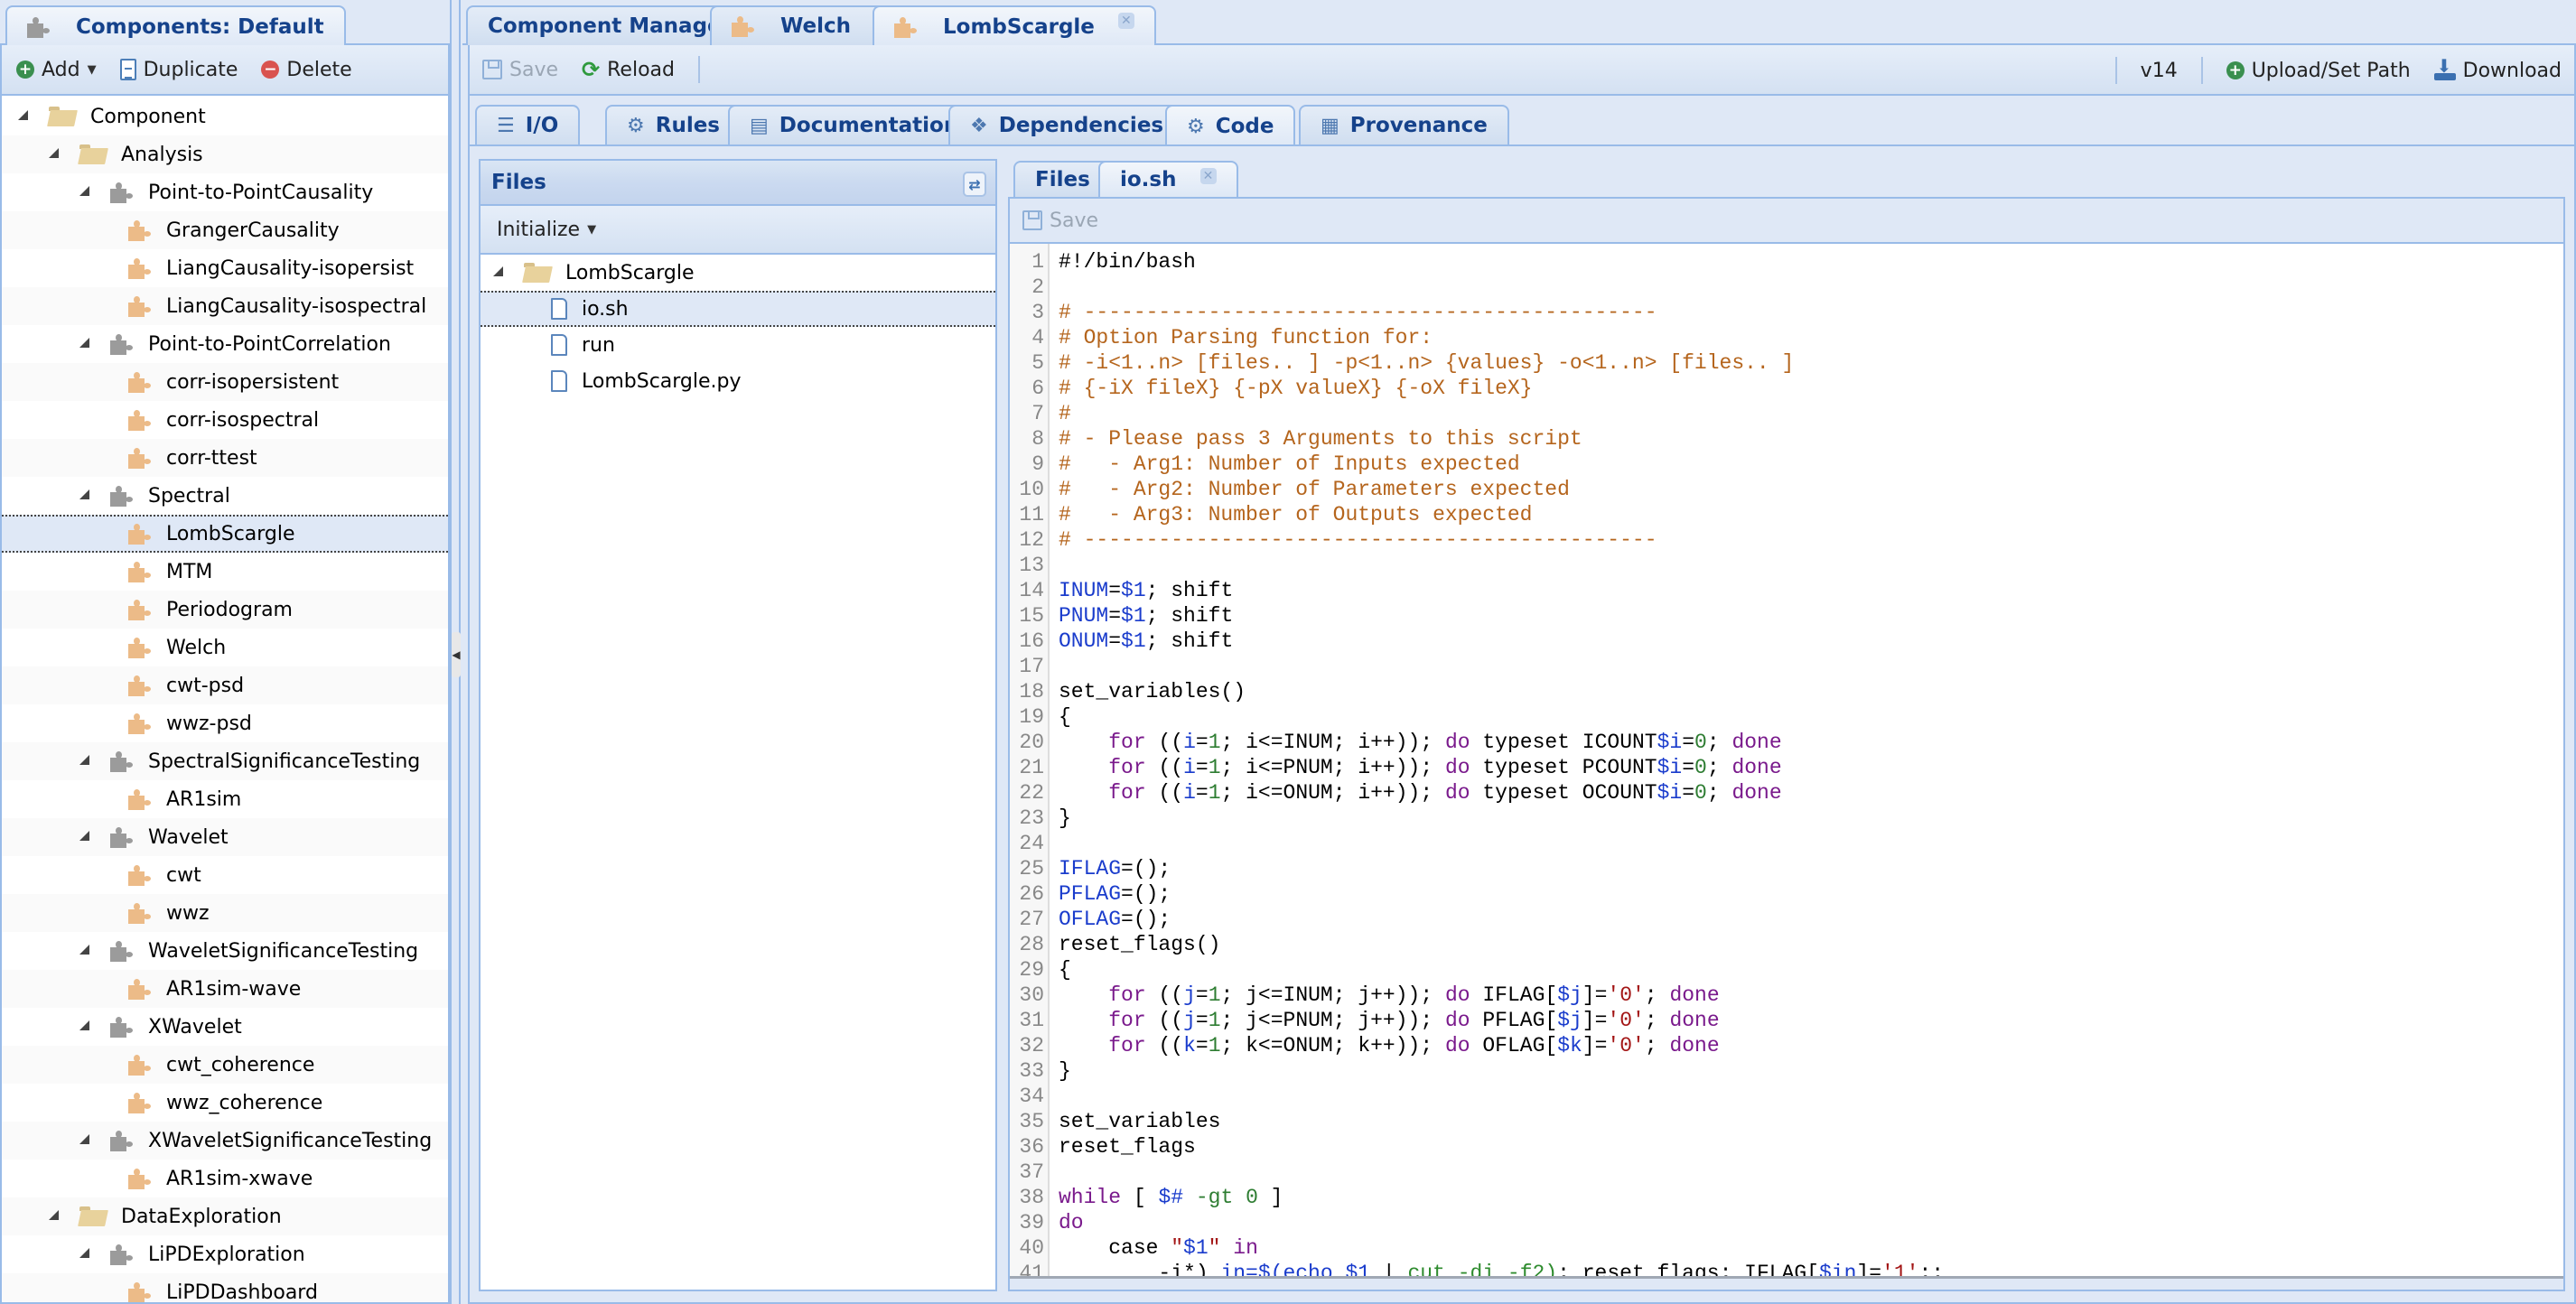 Image resolution: width=2576 pixels, height=1304 pixels. What do you see at coordinates (1786, 566) in the screenshot?
I see `code-line: 13` at bounding box center [1786, 566].